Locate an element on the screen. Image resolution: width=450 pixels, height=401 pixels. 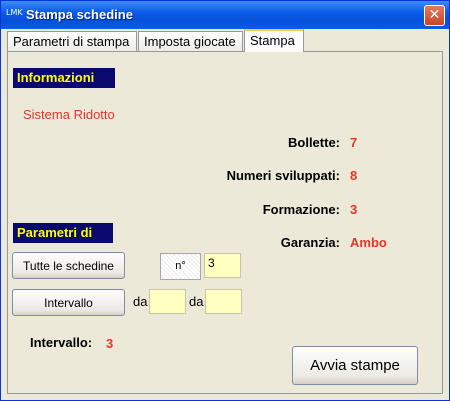
tutte-le-schedine-button: Tutte le schedine is located at coordinates (68, 265).